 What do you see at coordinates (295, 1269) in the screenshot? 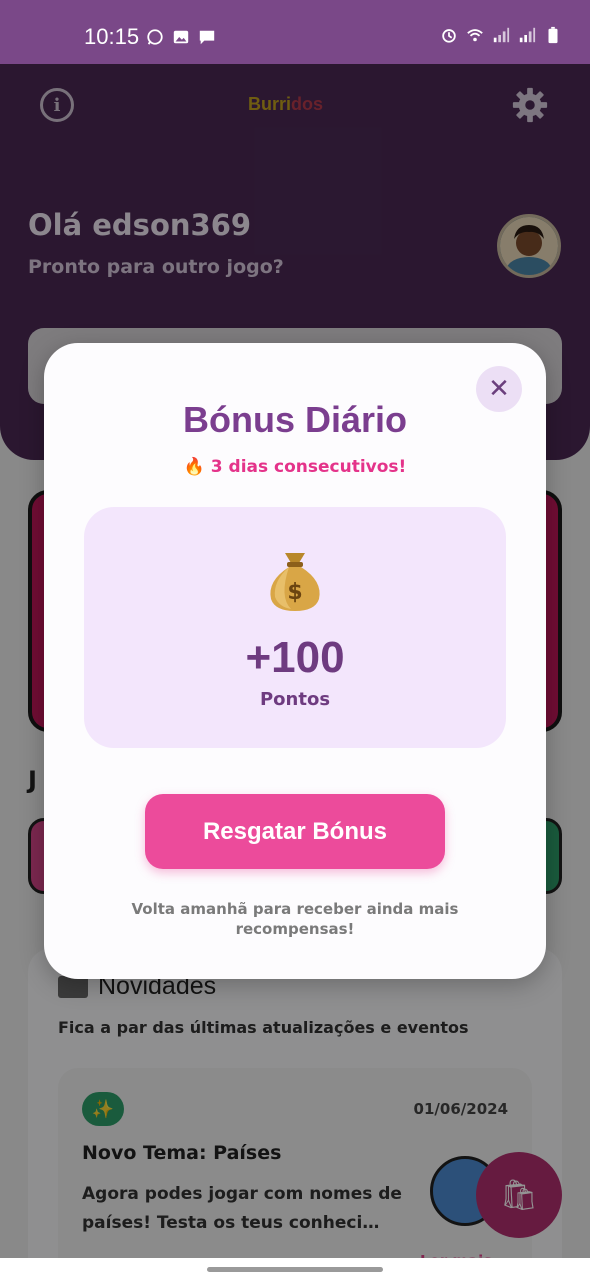
I see `gesture-handle` at bounding box center [295, 1269].